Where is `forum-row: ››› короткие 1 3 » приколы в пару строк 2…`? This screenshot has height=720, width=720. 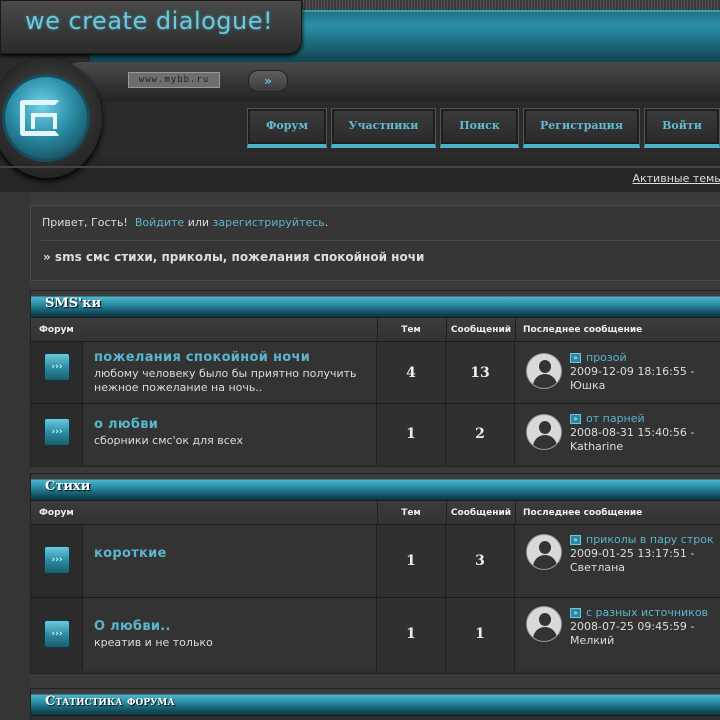
forum-row: ››› короткие 1 3 » приколы в пару строк 2… is located at coordinates (375, 561).